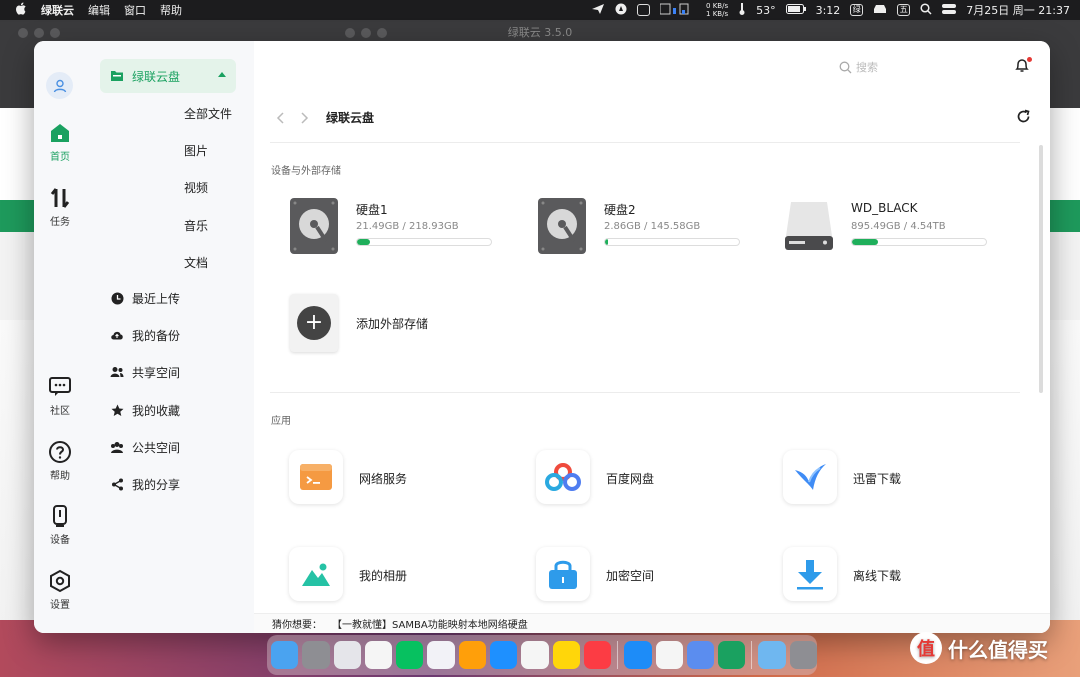 The image size is (1080, 677). I want to click on photos-icon, so click(378, 655).